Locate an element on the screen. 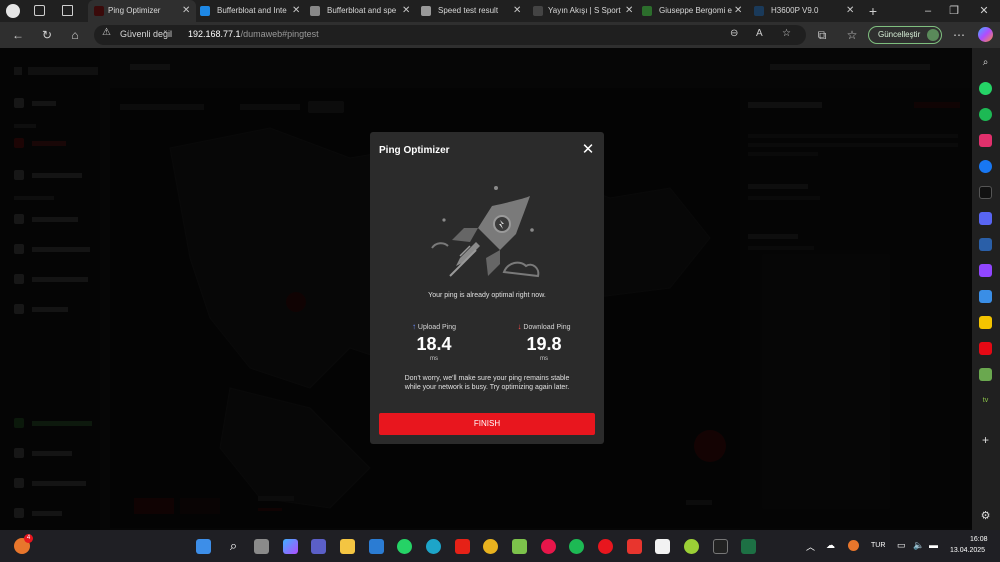  store-icon is located at coordinates (985, 374).